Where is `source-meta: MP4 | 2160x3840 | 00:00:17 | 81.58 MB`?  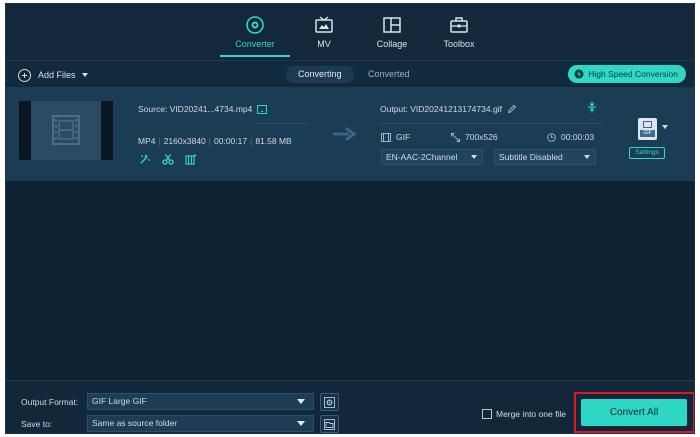 source-meta: MP4 | 2160x3840 | 00:00:17 | 81.58 MB is located at coordinates (215, 141).